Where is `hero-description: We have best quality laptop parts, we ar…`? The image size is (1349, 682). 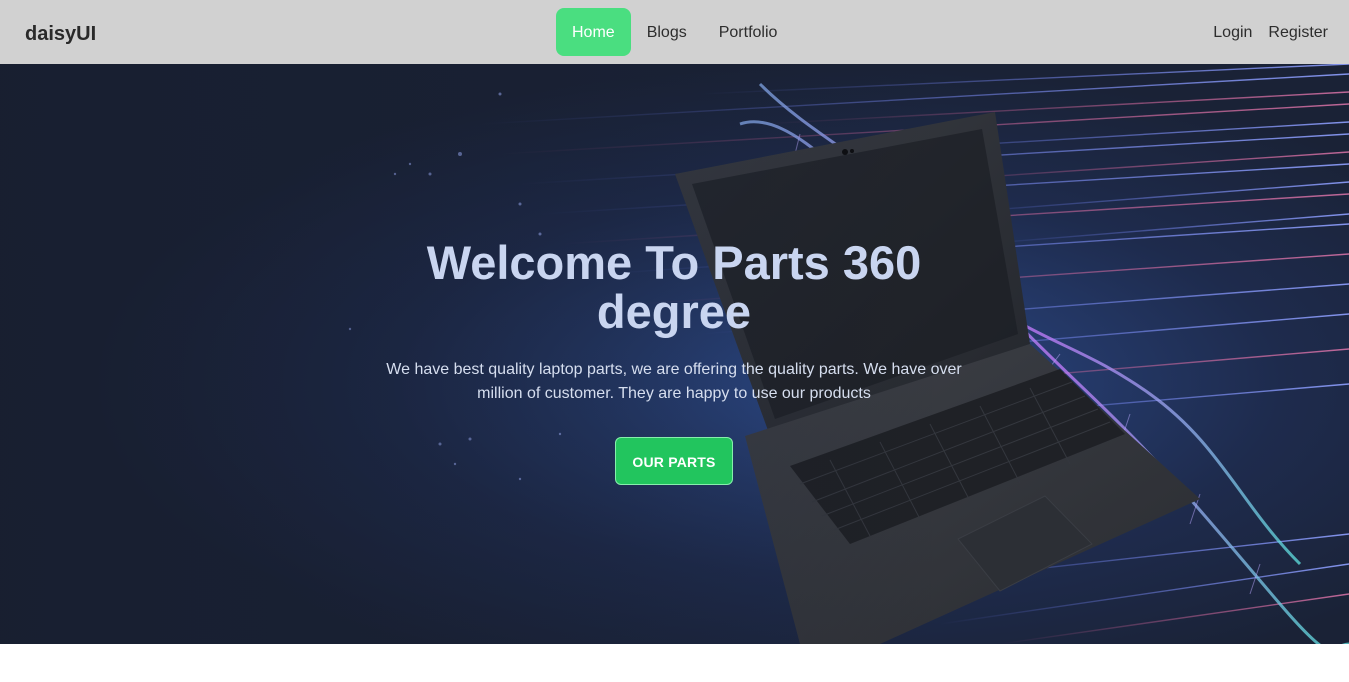
hero-description: We have best quality laptop parts, we ar… is located at coordinates (674, 381).